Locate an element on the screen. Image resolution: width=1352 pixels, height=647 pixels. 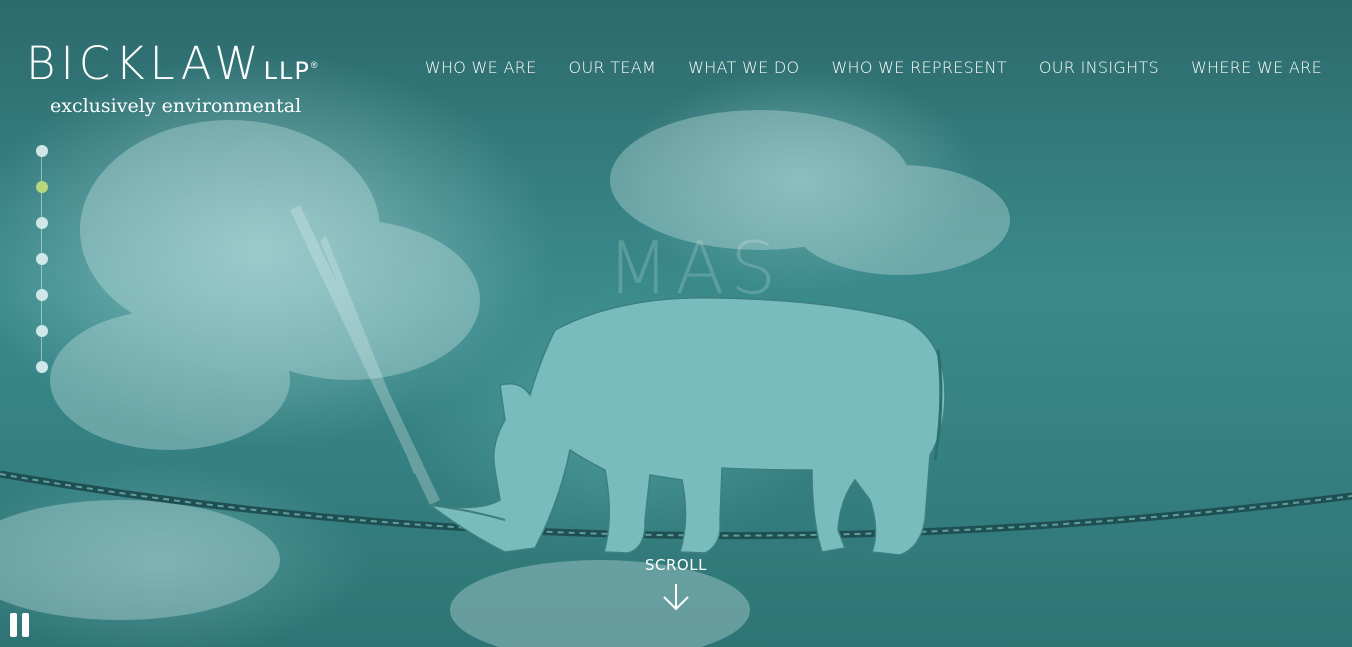
pause-icon is located at coordinates (13, 625).